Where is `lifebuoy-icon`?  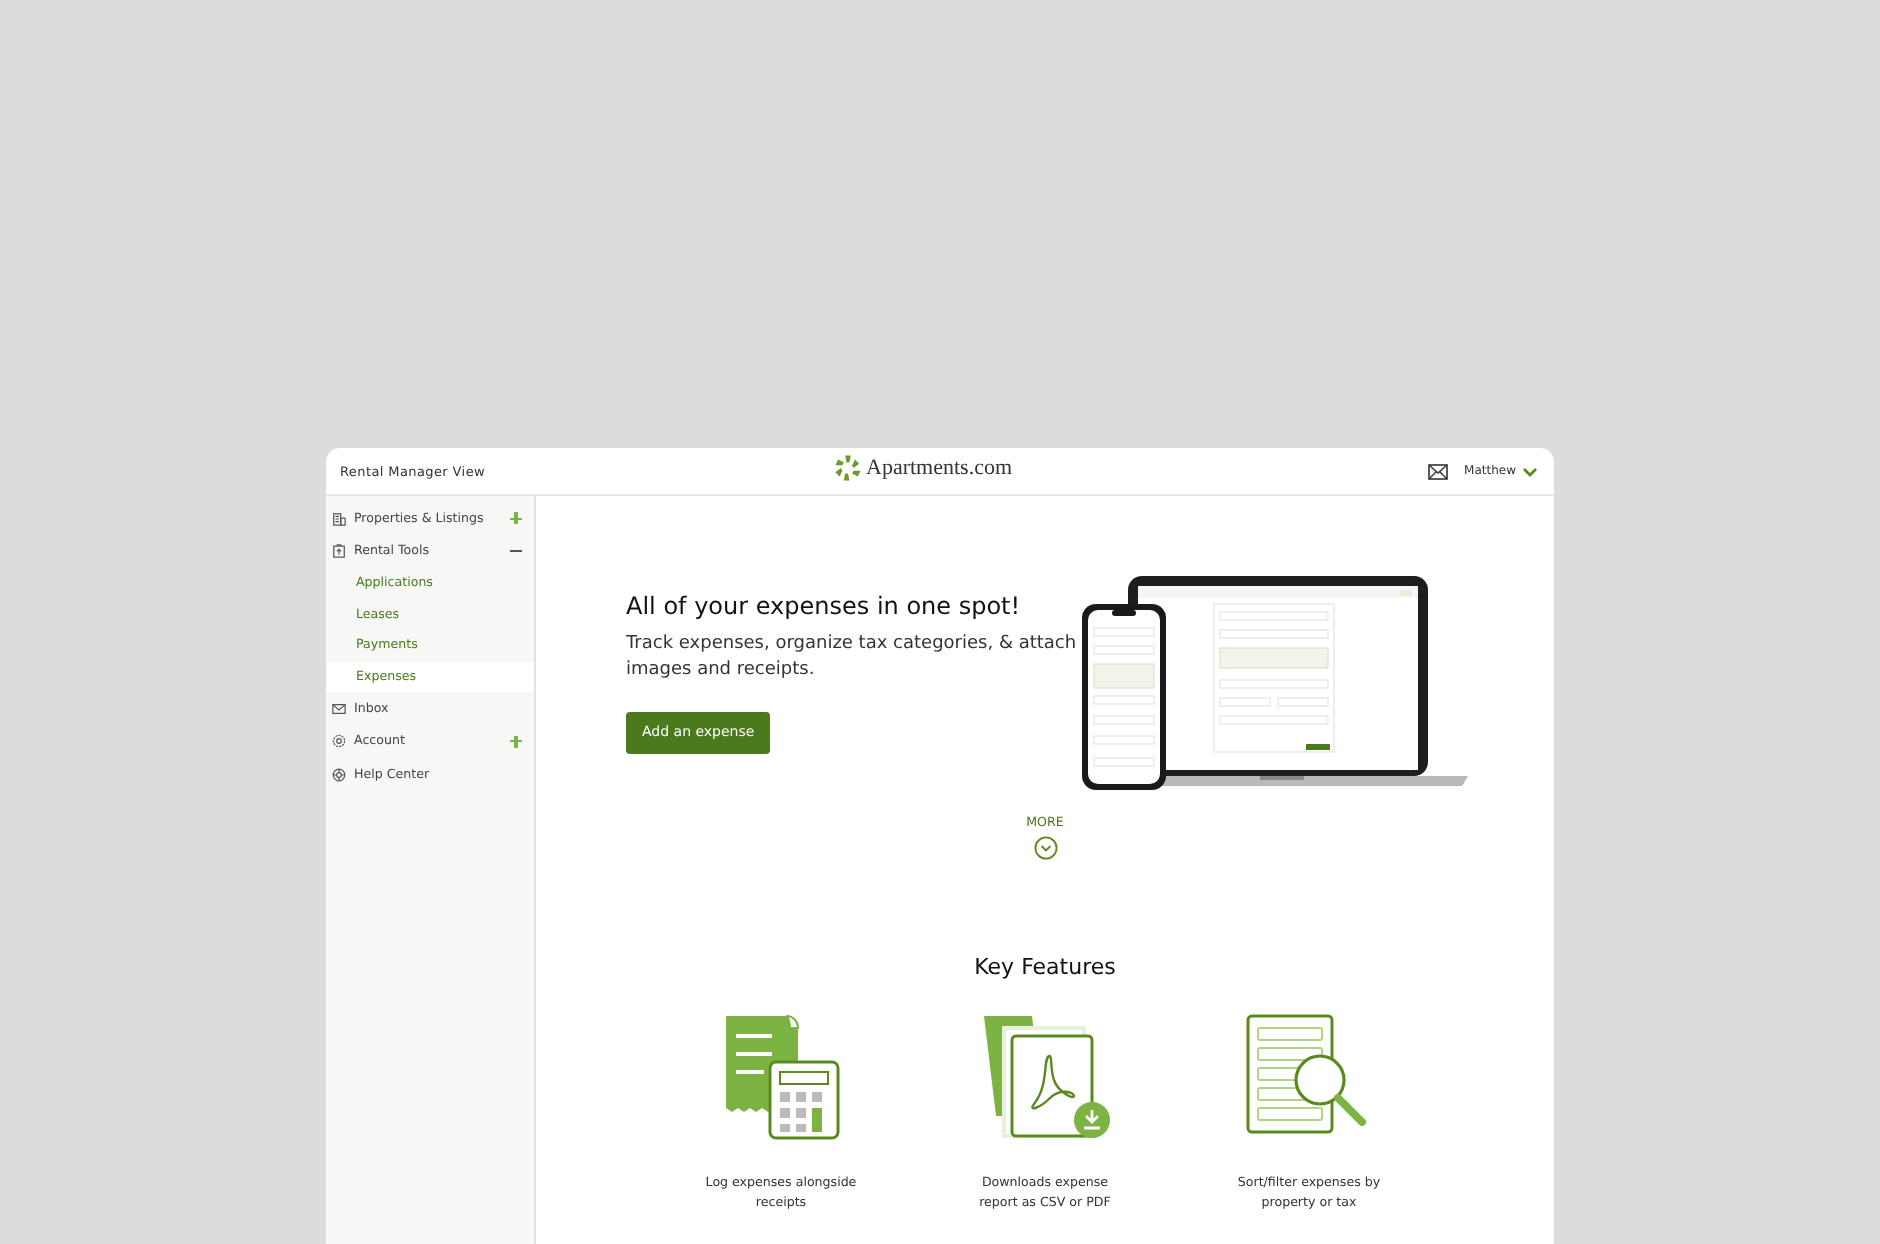 lifebuoy-icon is located at coordinates (339, 774).